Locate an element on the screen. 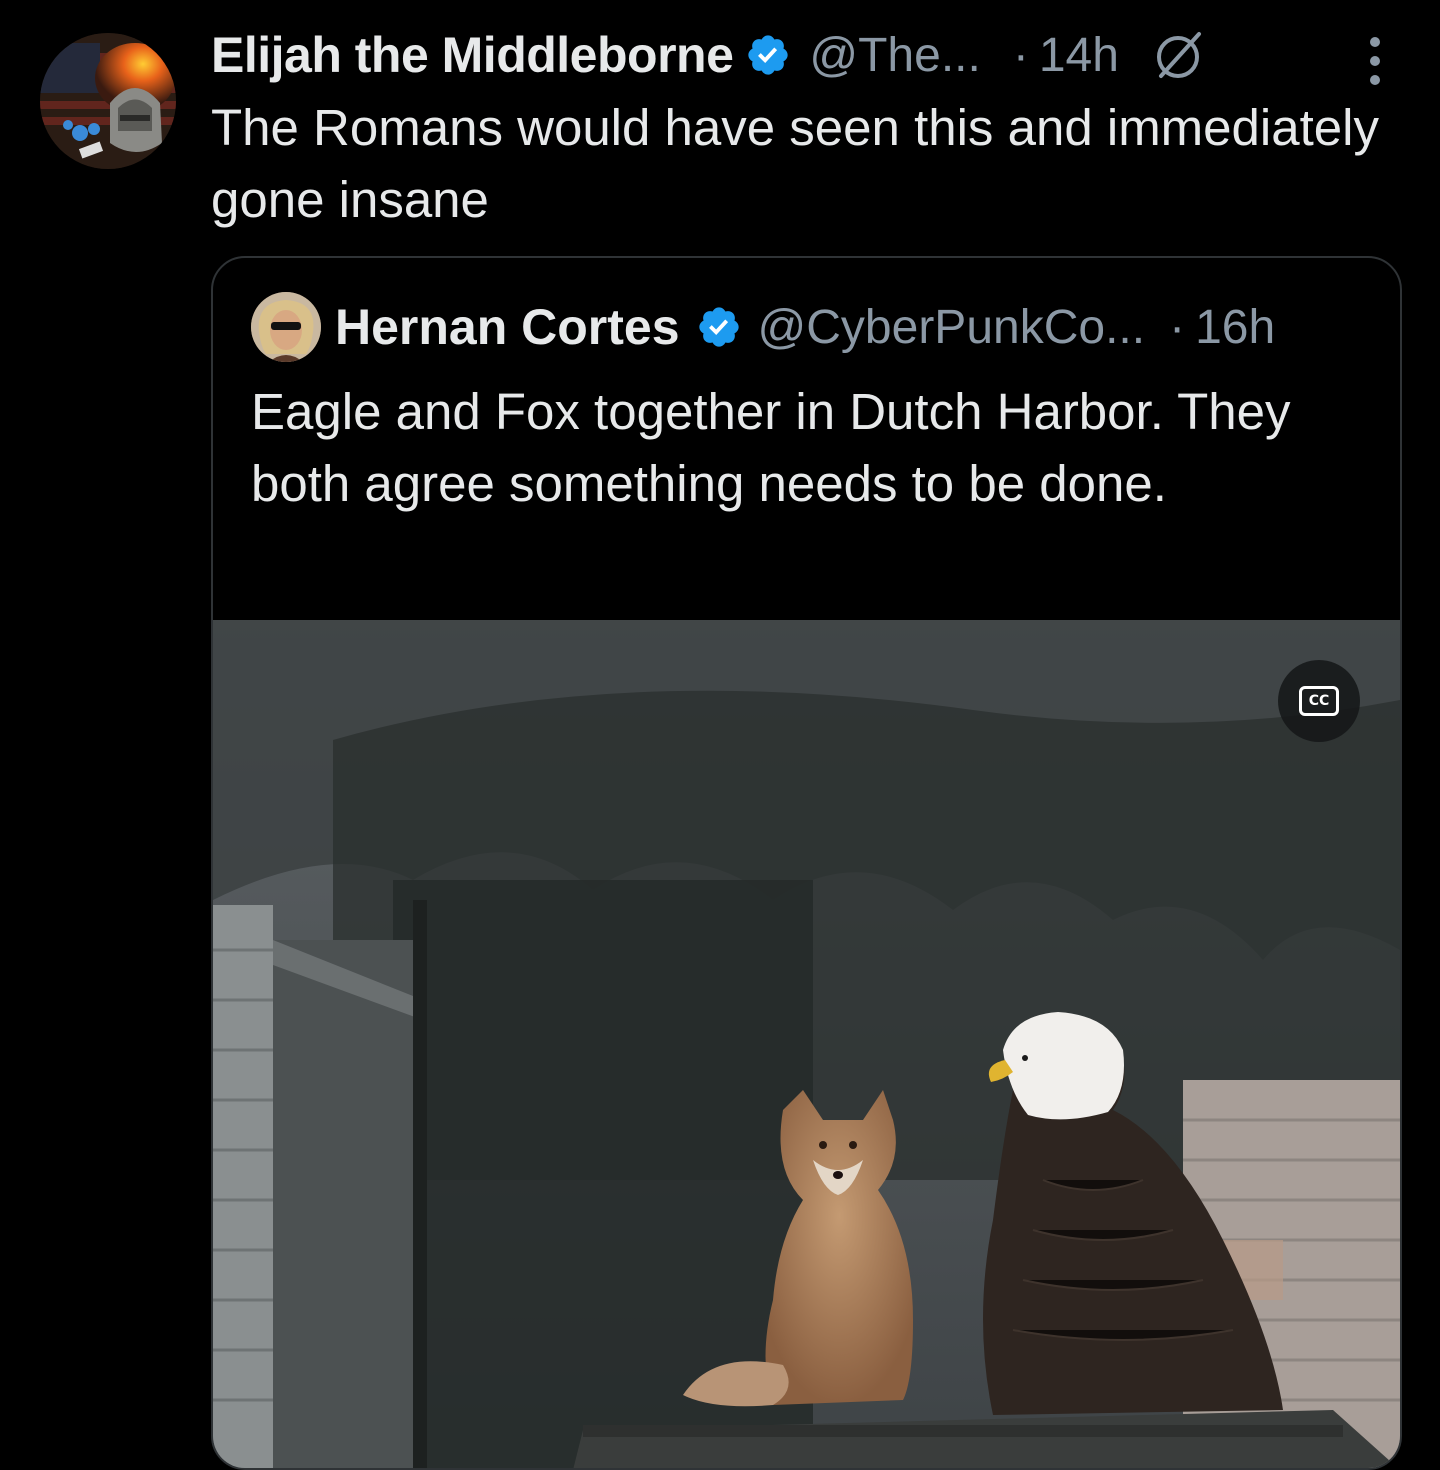 The width and height of the screenshot is (1440, 1470). quoted-tweet-timestamp: 16h is located at coordinates (1235, 327).